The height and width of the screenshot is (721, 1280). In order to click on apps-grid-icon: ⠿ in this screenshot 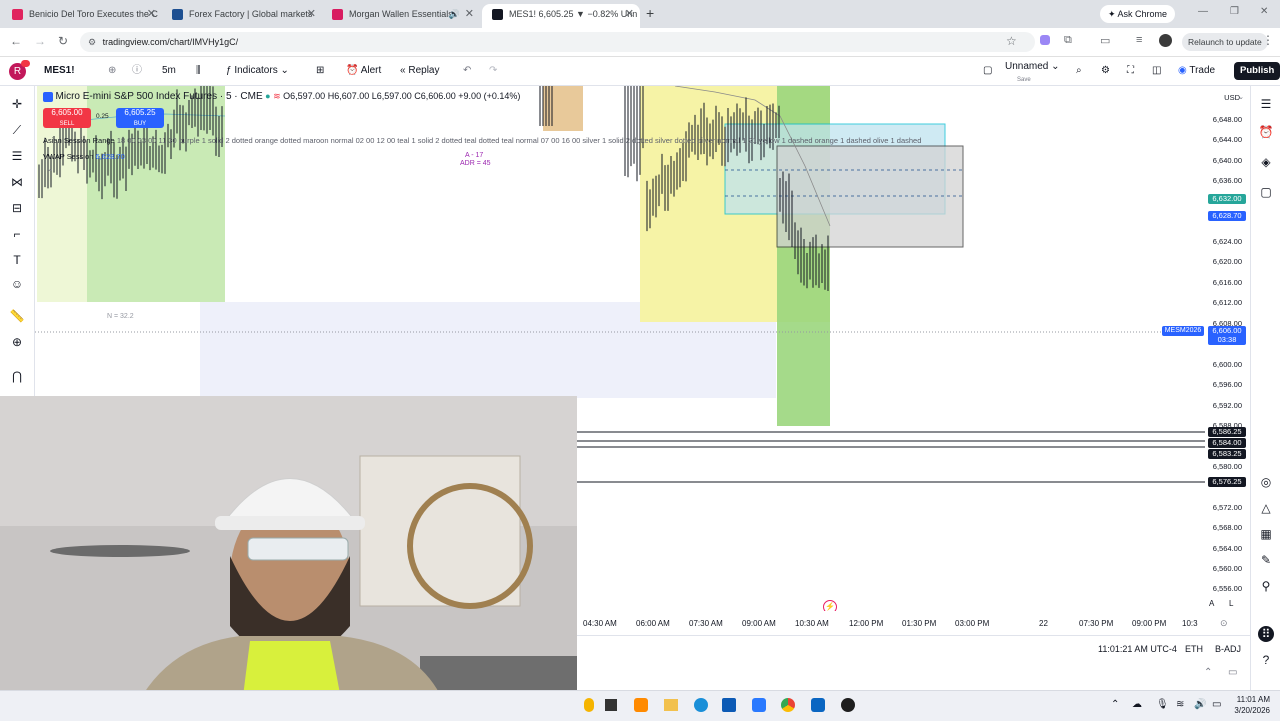, I will do `click(1266, 634)`.